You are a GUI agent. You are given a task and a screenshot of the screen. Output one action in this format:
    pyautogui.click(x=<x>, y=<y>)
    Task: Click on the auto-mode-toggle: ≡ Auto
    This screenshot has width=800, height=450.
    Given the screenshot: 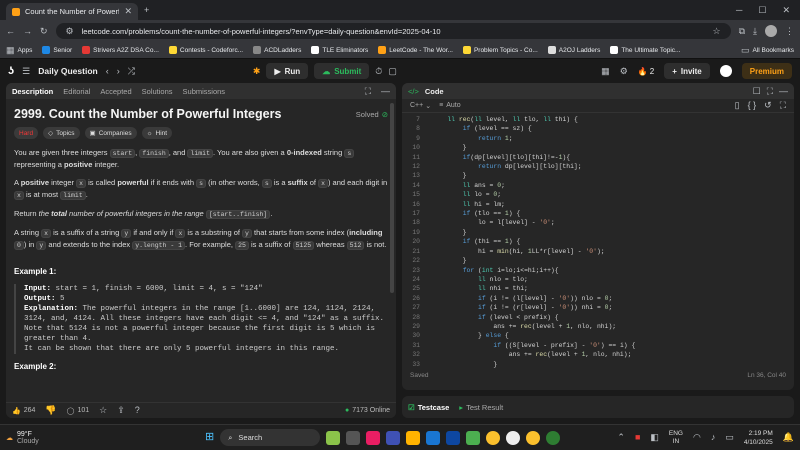 What is the action you would take?
    pyautogui.click(x=450, y=105)
    